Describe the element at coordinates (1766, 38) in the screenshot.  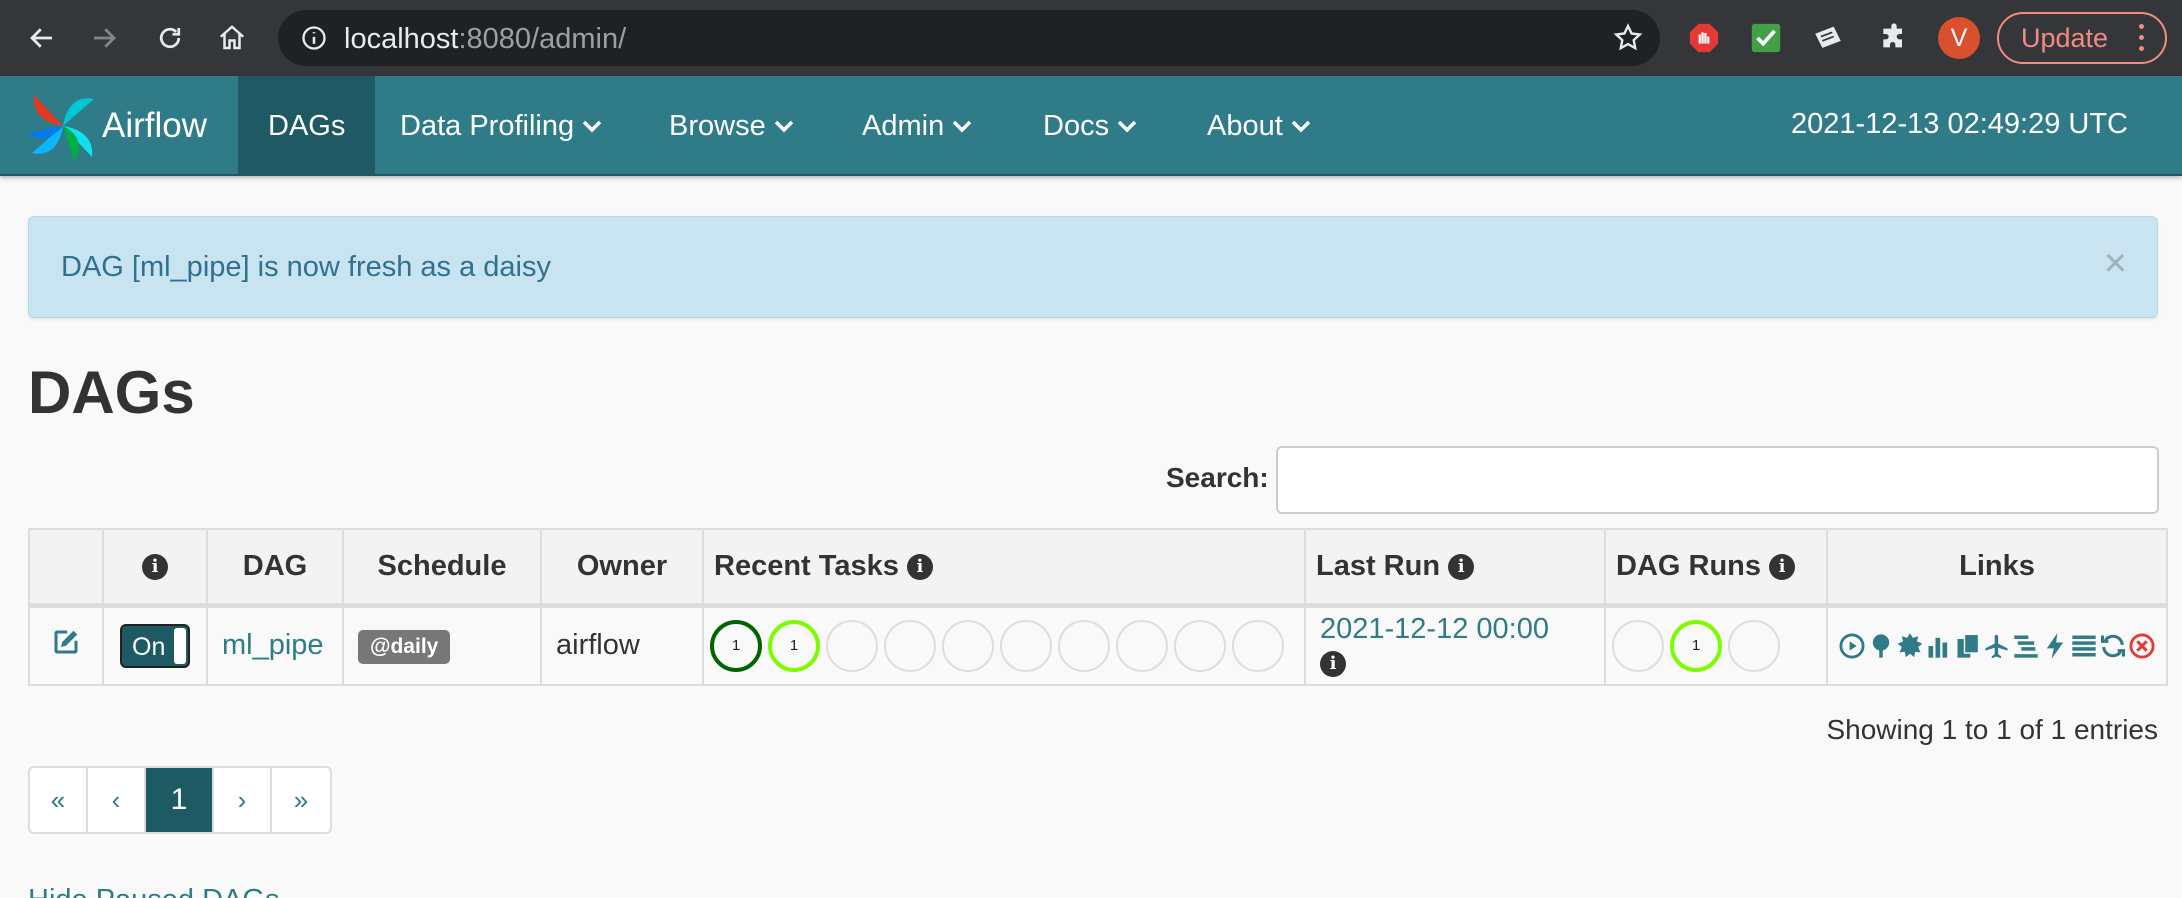
I see `checkmark-extension-icon` at that location.